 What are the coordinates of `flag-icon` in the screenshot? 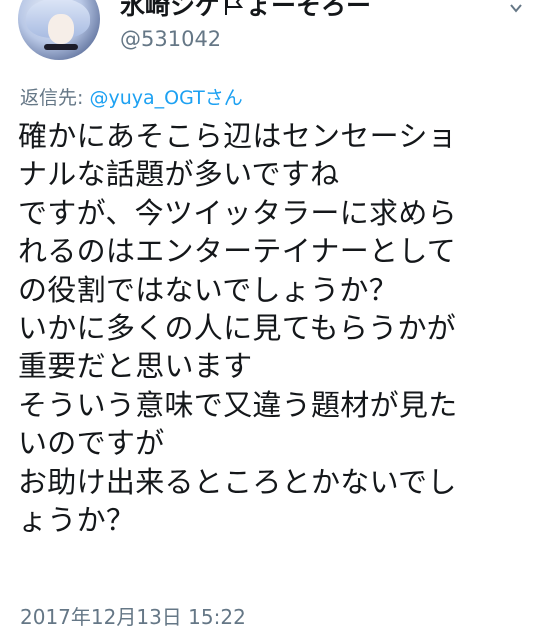 It's located at (233, 7).